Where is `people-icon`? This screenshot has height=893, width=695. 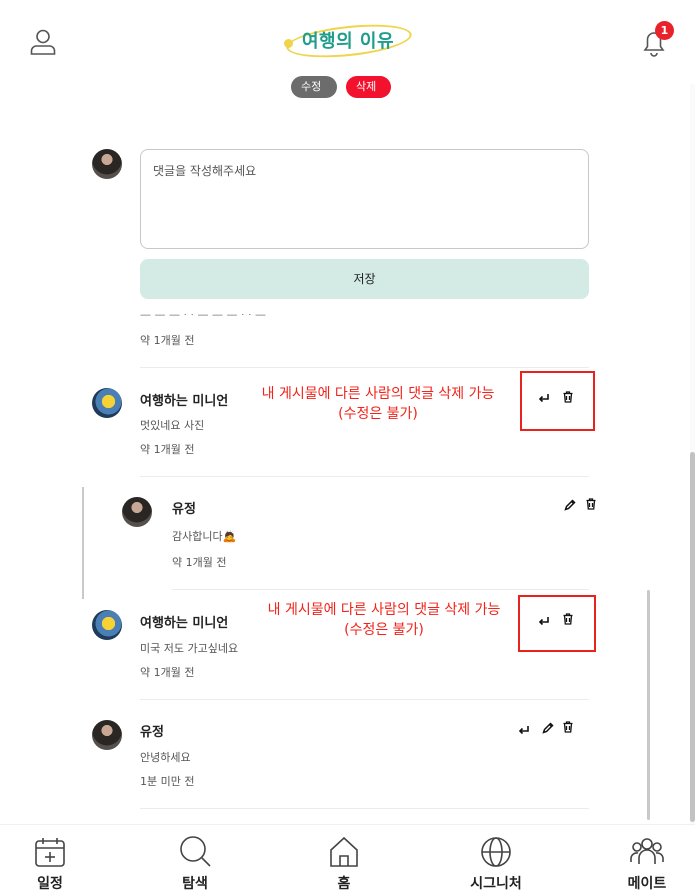 people-icon is located at coordinates (647, 851).